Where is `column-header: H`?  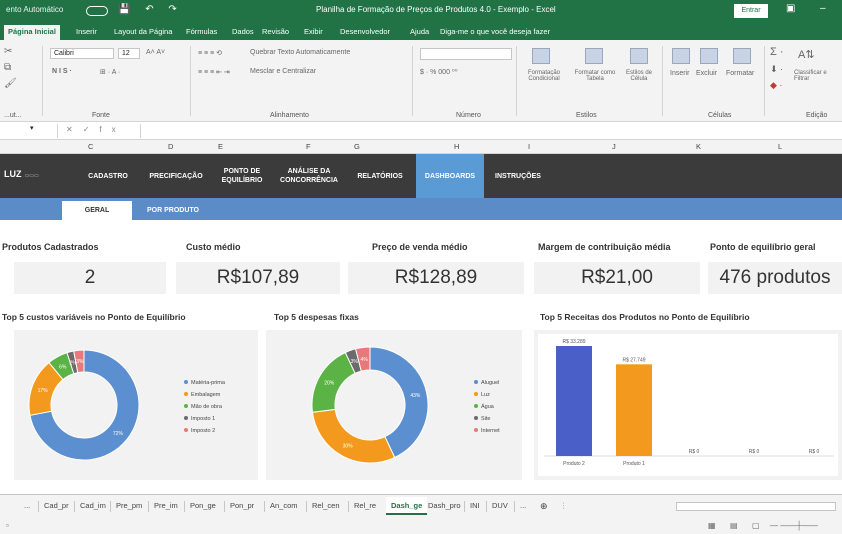
column-header: H is located at coordinates (456, 146).